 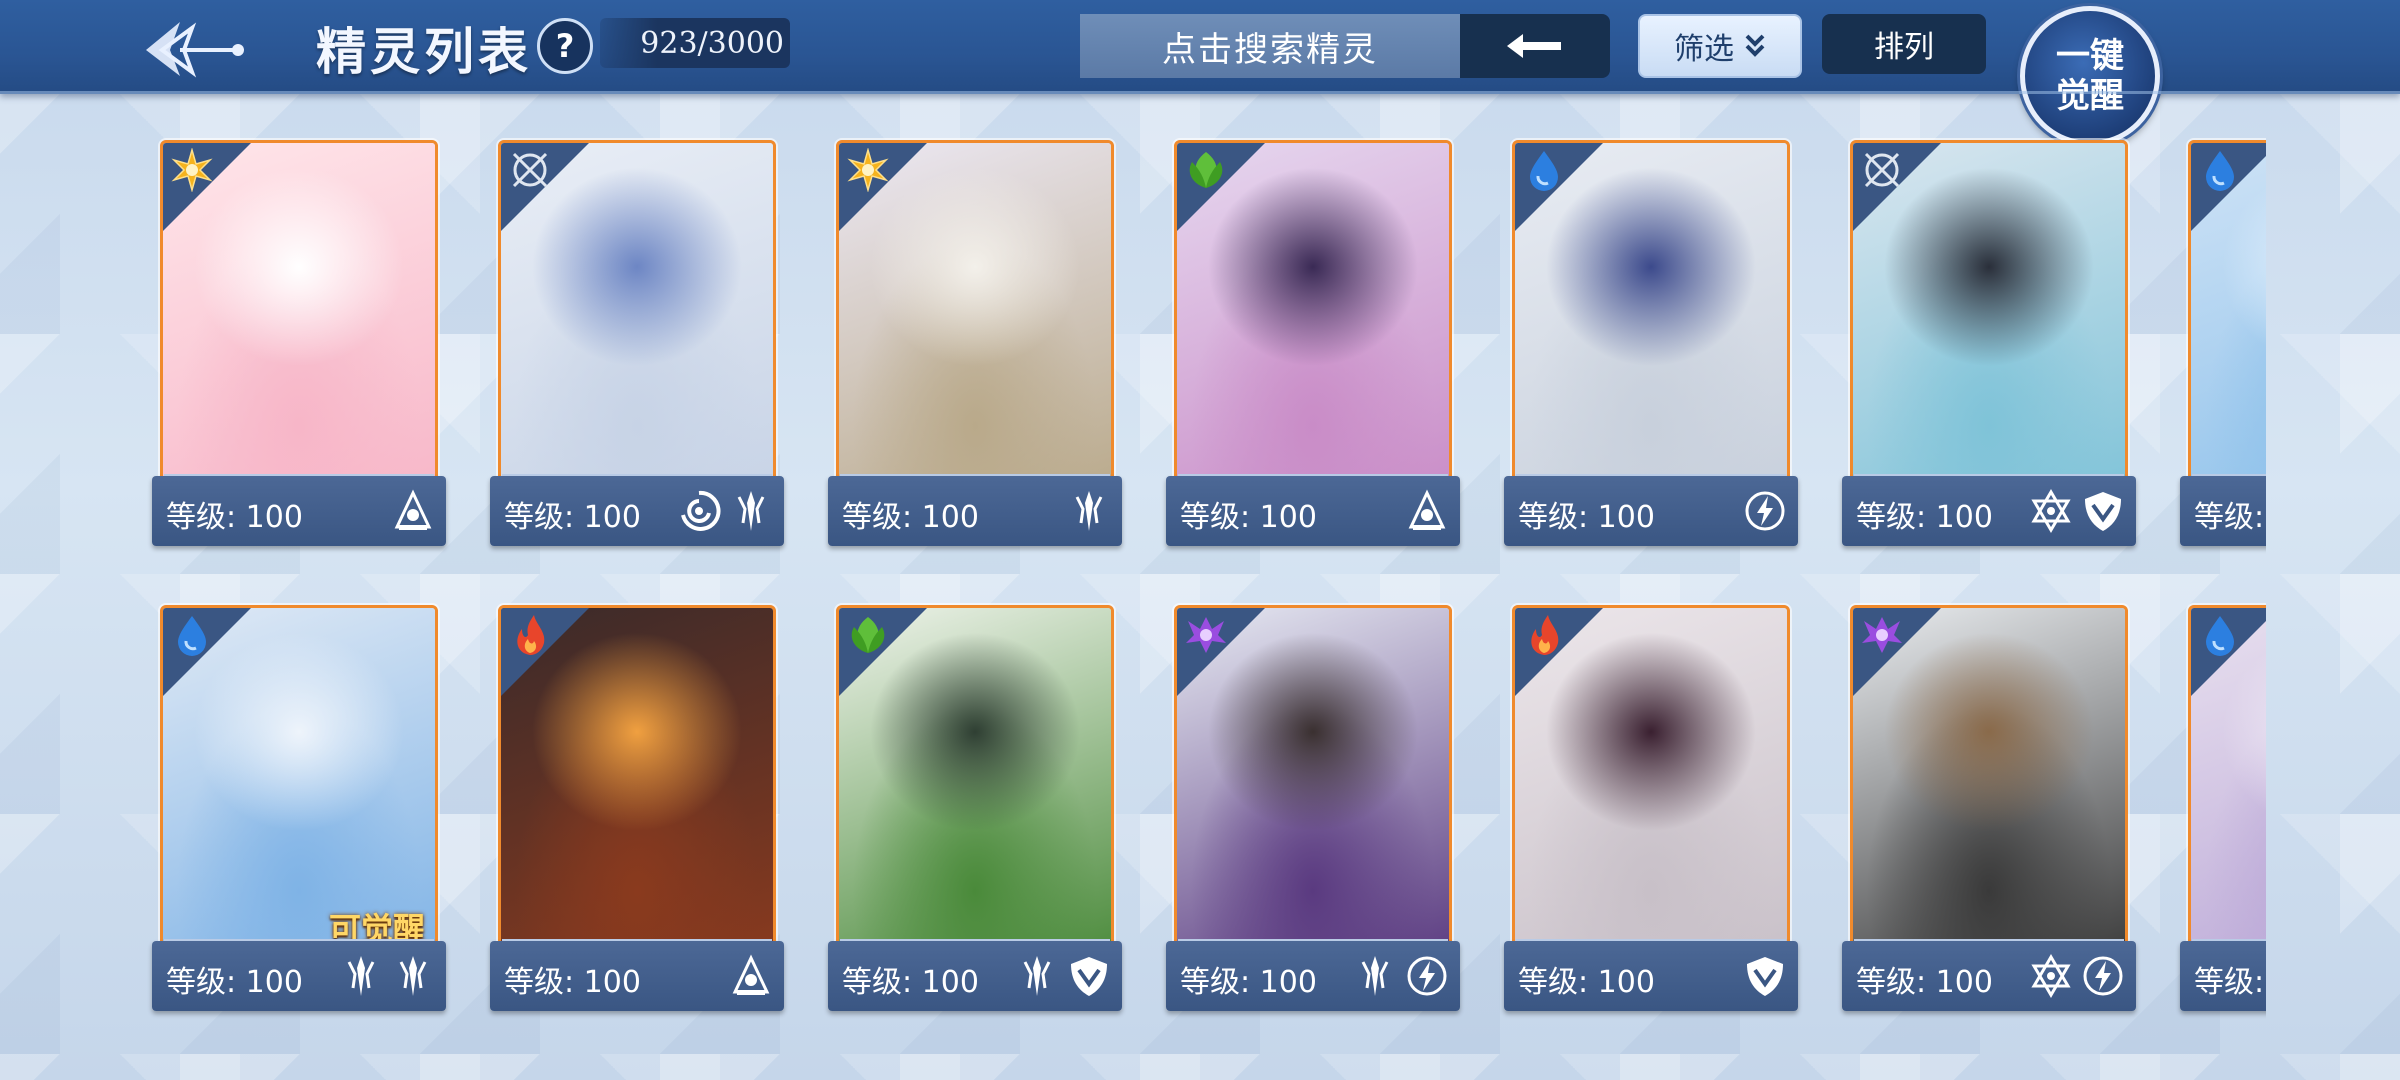 I want to click on vortex-icon, so click(x=699, y=511).